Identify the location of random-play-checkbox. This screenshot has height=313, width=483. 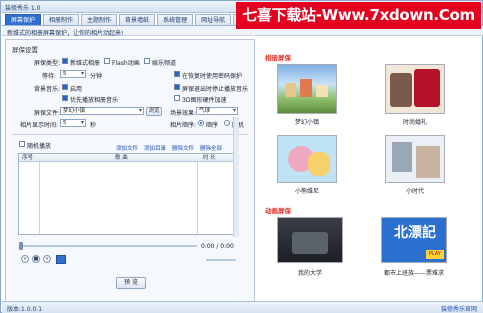
(22, 144).